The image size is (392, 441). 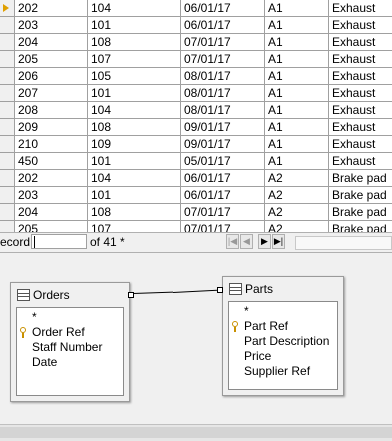 What do you see at coordinates (51, 226) in the screenshot?
I see `table-cell: 205` at bounding box center [51, 226].